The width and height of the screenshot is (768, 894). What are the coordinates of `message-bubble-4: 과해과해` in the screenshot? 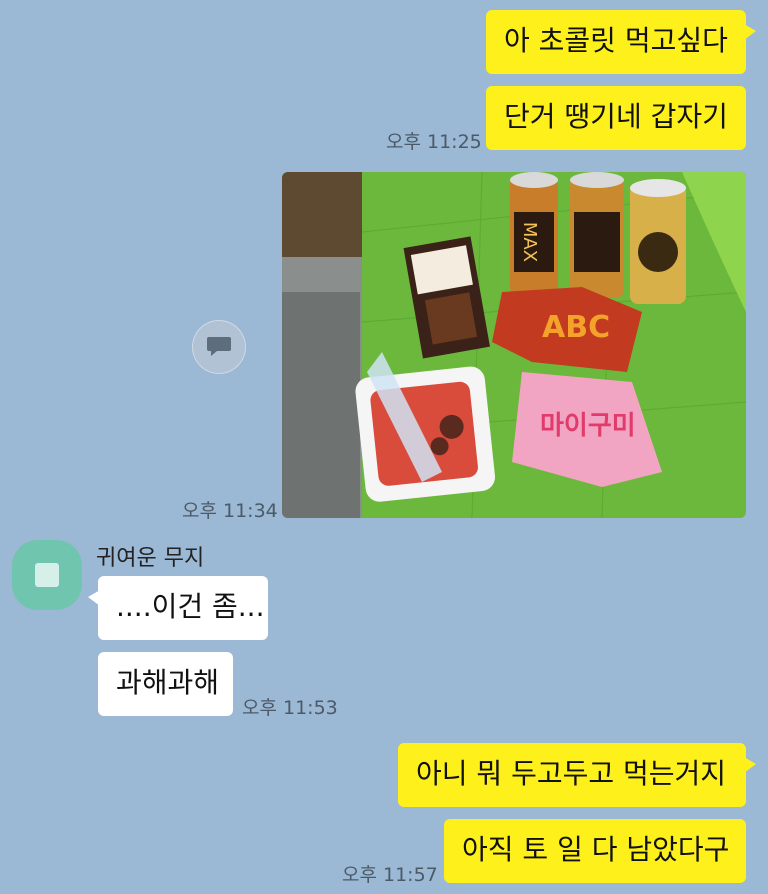 It's located at (165, 684).